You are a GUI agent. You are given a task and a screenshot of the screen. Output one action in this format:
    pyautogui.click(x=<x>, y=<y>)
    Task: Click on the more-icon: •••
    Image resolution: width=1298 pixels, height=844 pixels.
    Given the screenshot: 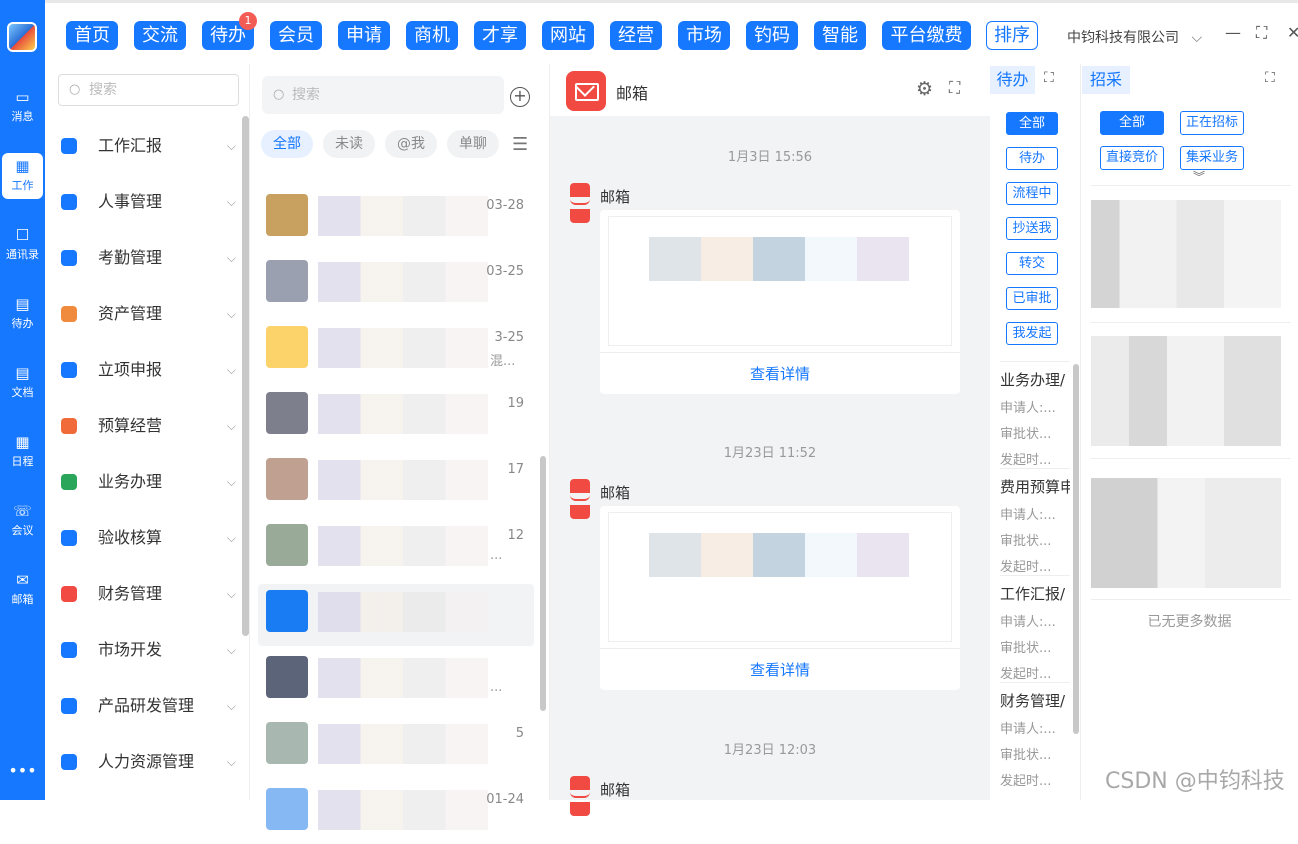 What is the action you would take?
    pyautogui.click(x=22, y=770)
    